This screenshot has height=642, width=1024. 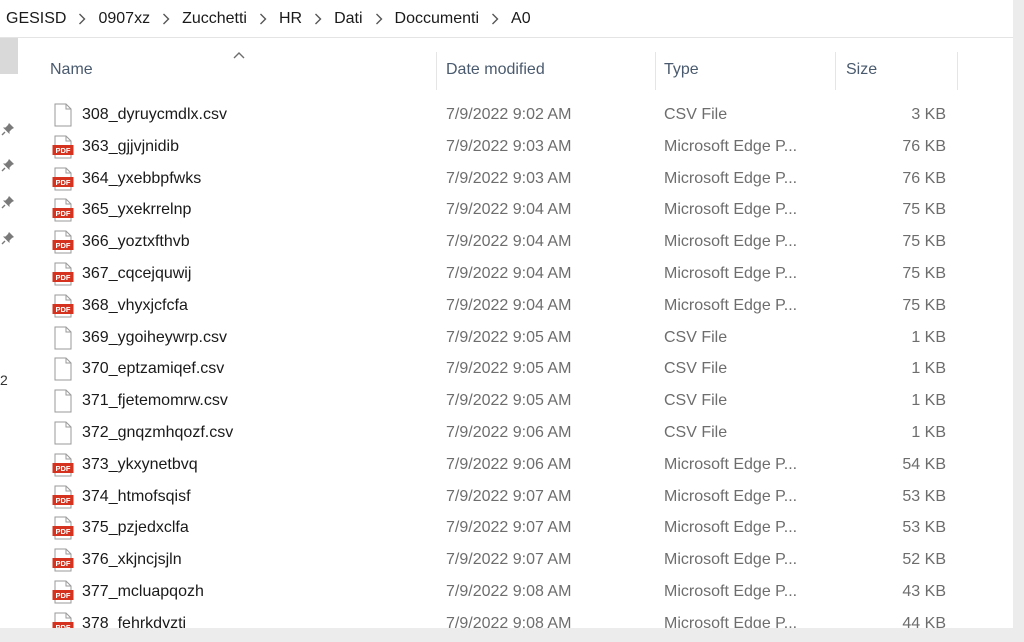 What do you see at coordinates (136, 497) in the screenshot?
I see `file-name: 374_htmofsqisf` at bounding box center [136, 497].